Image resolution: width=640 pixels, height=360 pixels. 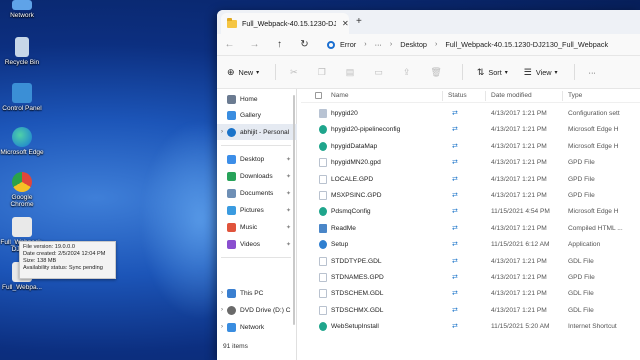 What do you see at coordinates (527, 71) in the screenshot?
I see `view-icon: ☰` at bounding box center [527, 71].